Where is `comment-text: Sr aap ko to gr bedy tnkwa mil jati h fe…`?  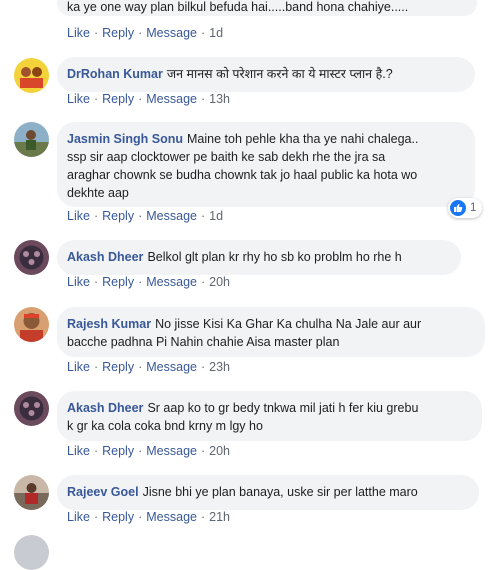 comment-text: Sr aap ko to gr bedy tnkwa mil jati h fe… is located at coordinates (283, 408).